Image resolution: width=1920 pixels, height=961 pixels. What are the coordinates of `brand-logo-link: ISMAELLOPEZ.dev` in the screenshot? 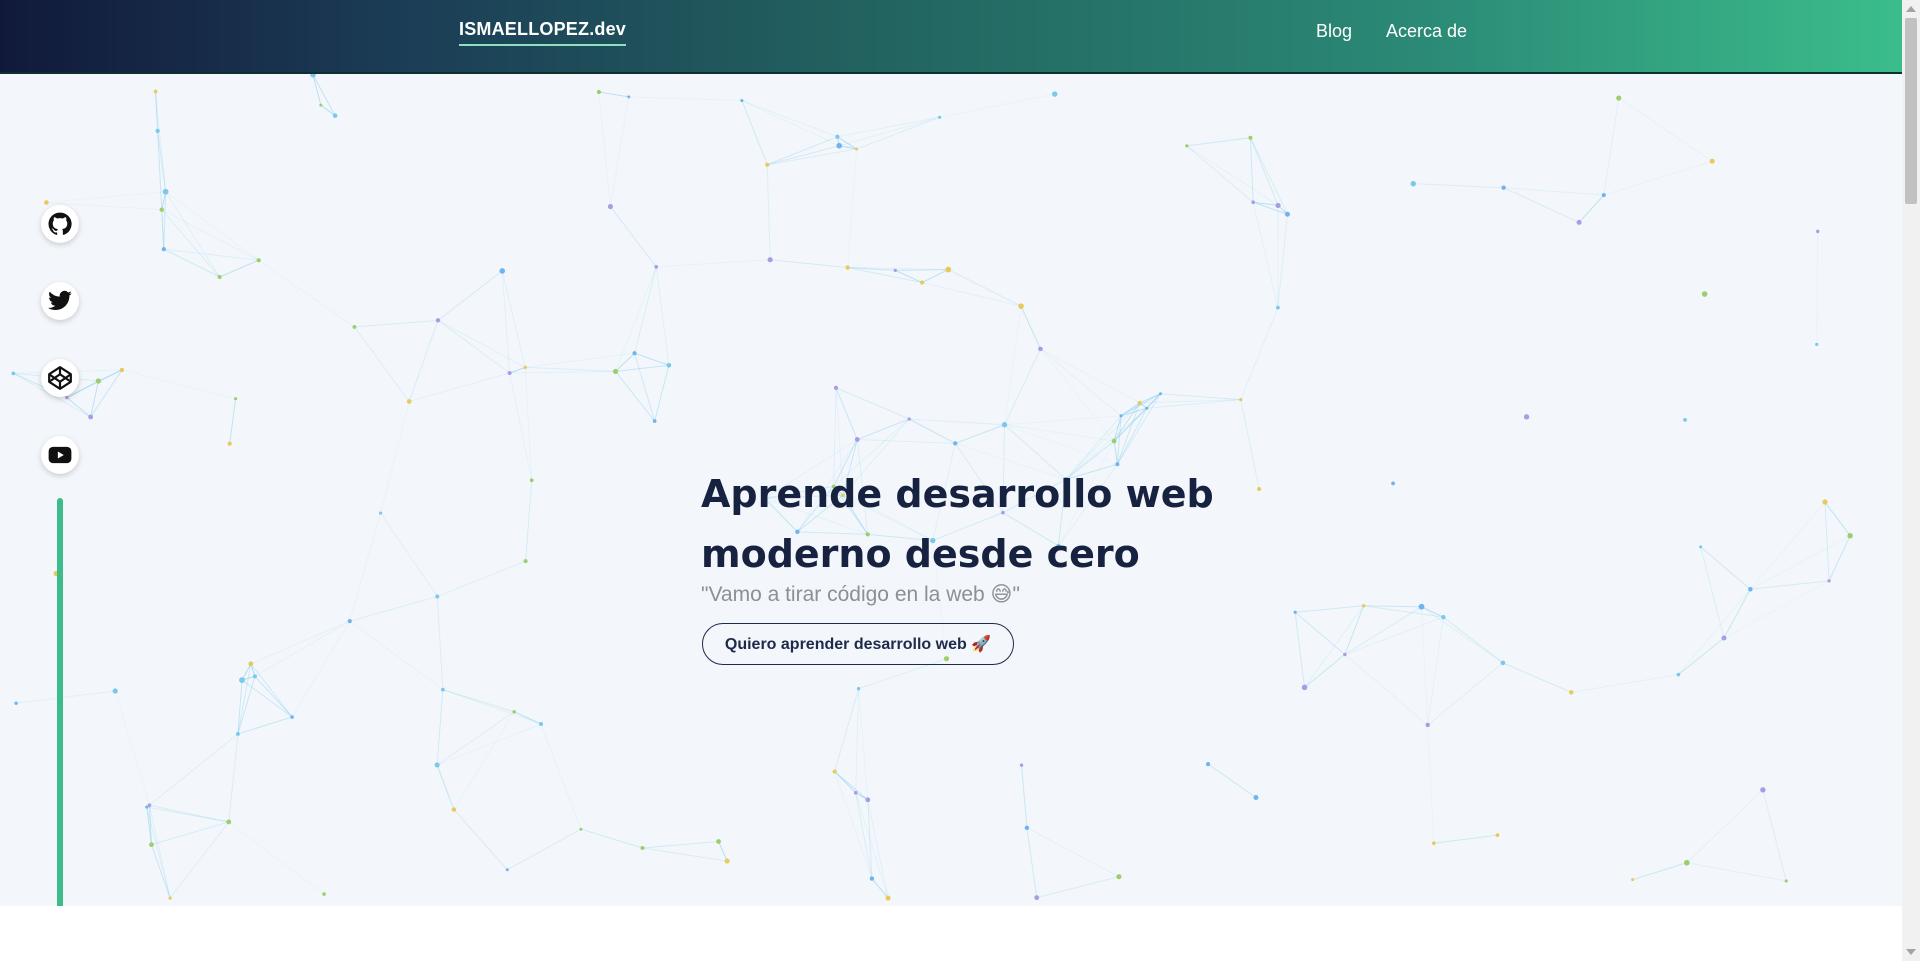 It's located at (543, 32).